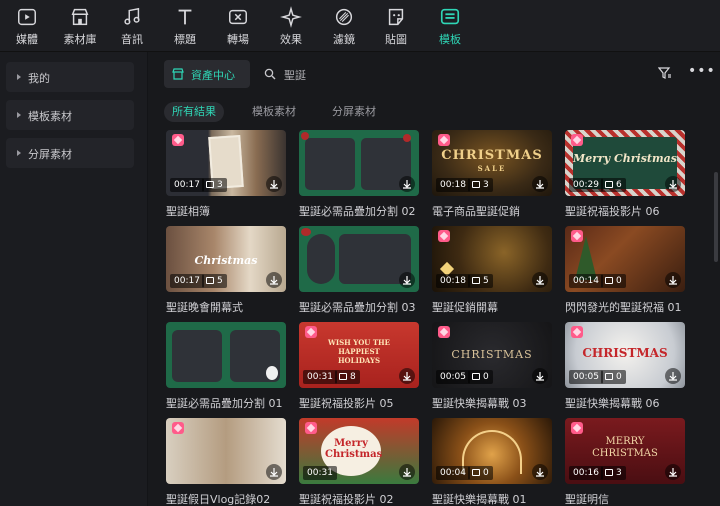  I want to click on tab-asset-center: 資產中心, so click(207, 74).